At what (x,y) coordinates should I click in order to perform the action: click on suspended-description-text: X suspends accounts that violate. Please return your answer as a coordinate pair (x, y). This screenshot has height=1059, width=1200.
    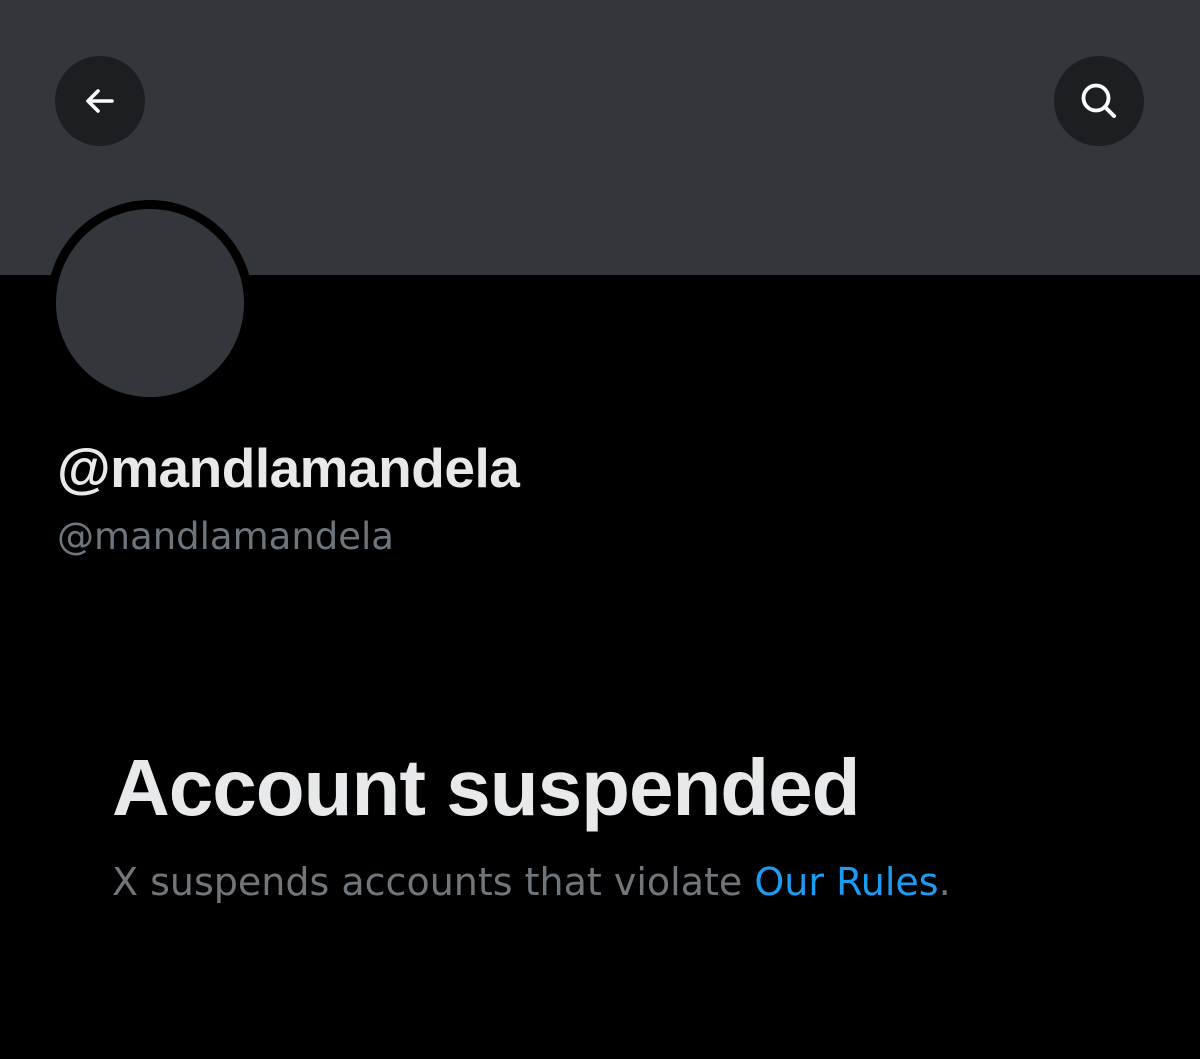
    Looking at the image, I should click on (433, 882).